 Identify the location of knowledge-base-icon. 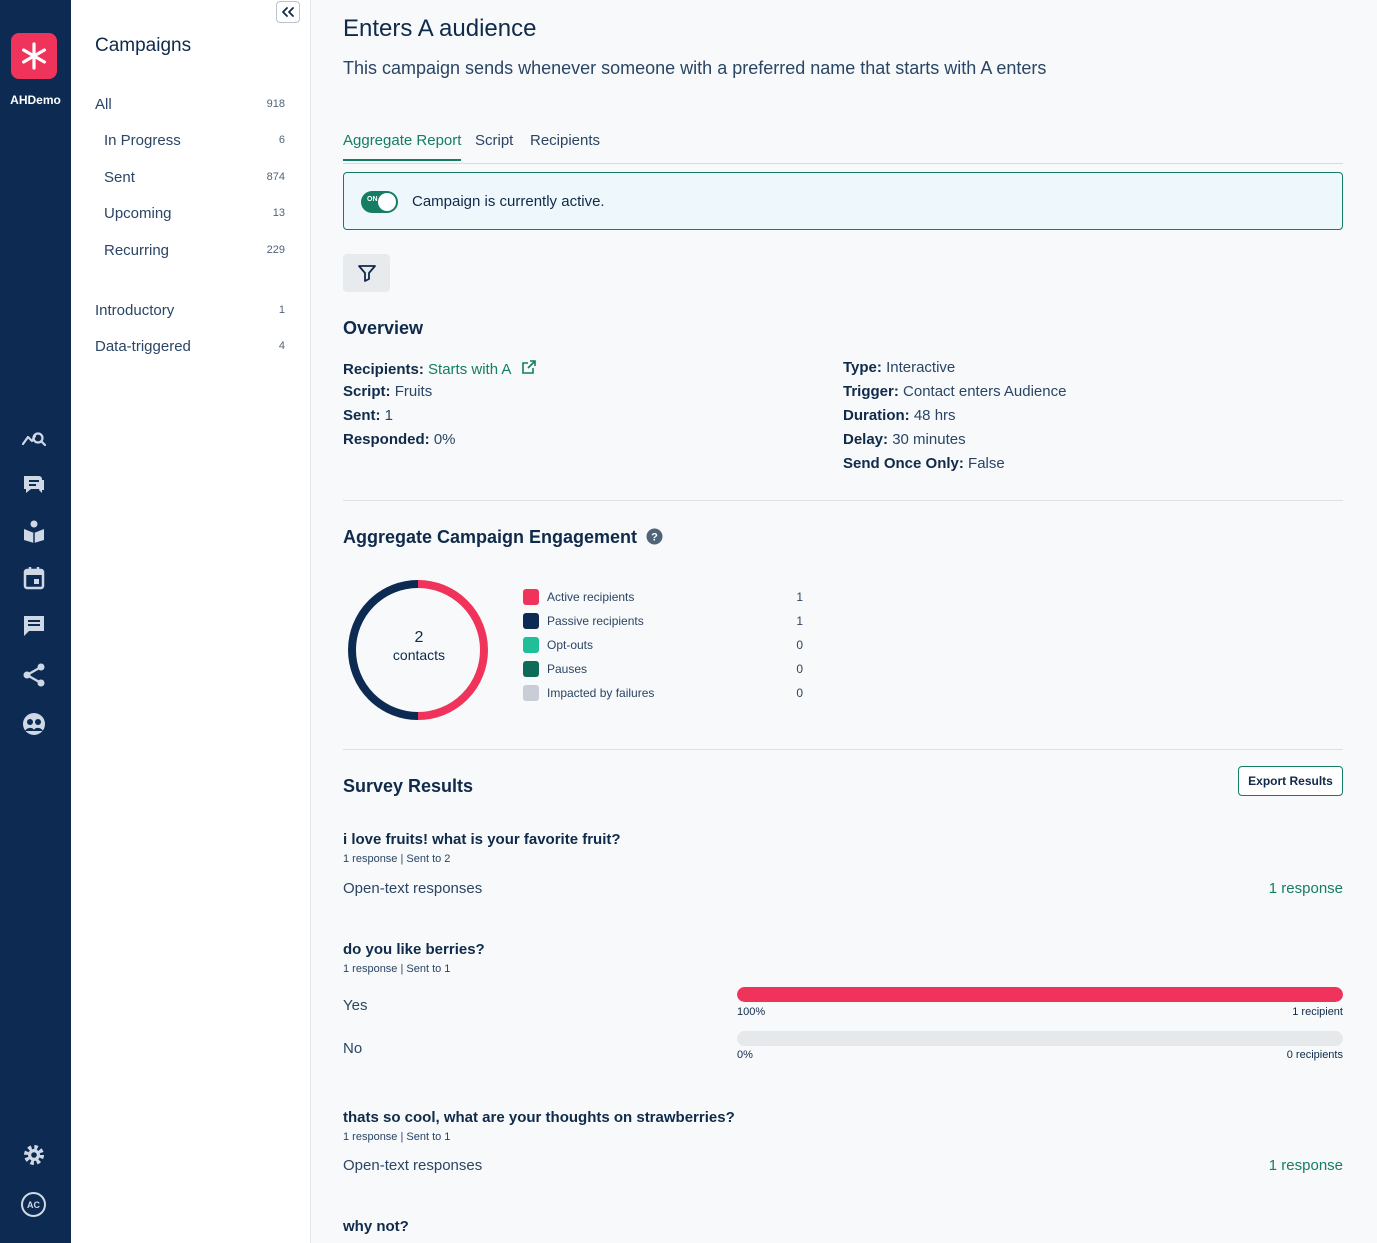
(34, 531).